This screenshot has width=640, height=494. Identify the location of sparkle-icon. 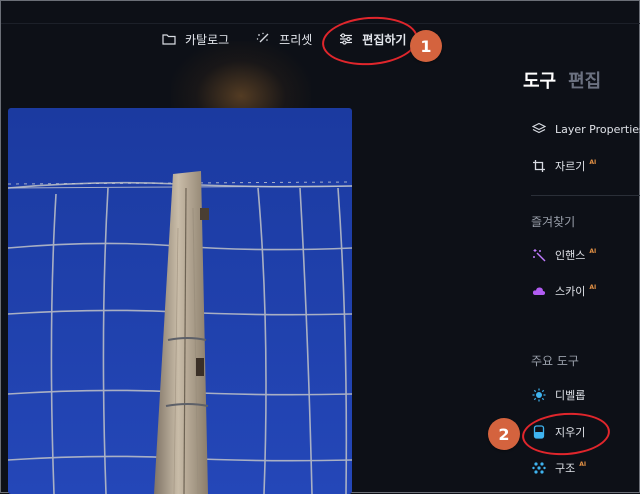
(539, 255).